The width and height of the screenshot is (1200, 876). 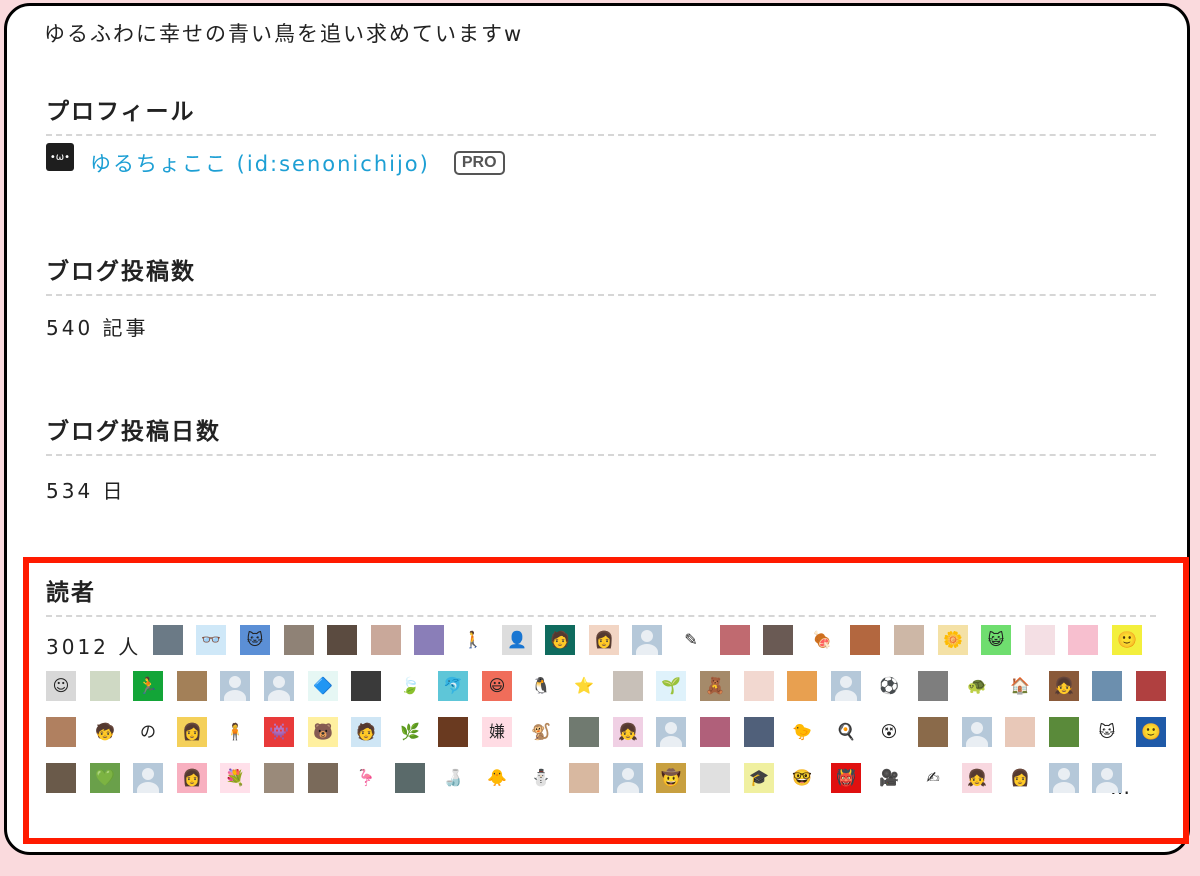 What do you see at coordinates (541, 778) in the screenshot?
I see `reader-snowman-icon: ⛄` at bounding box center [541, 778].